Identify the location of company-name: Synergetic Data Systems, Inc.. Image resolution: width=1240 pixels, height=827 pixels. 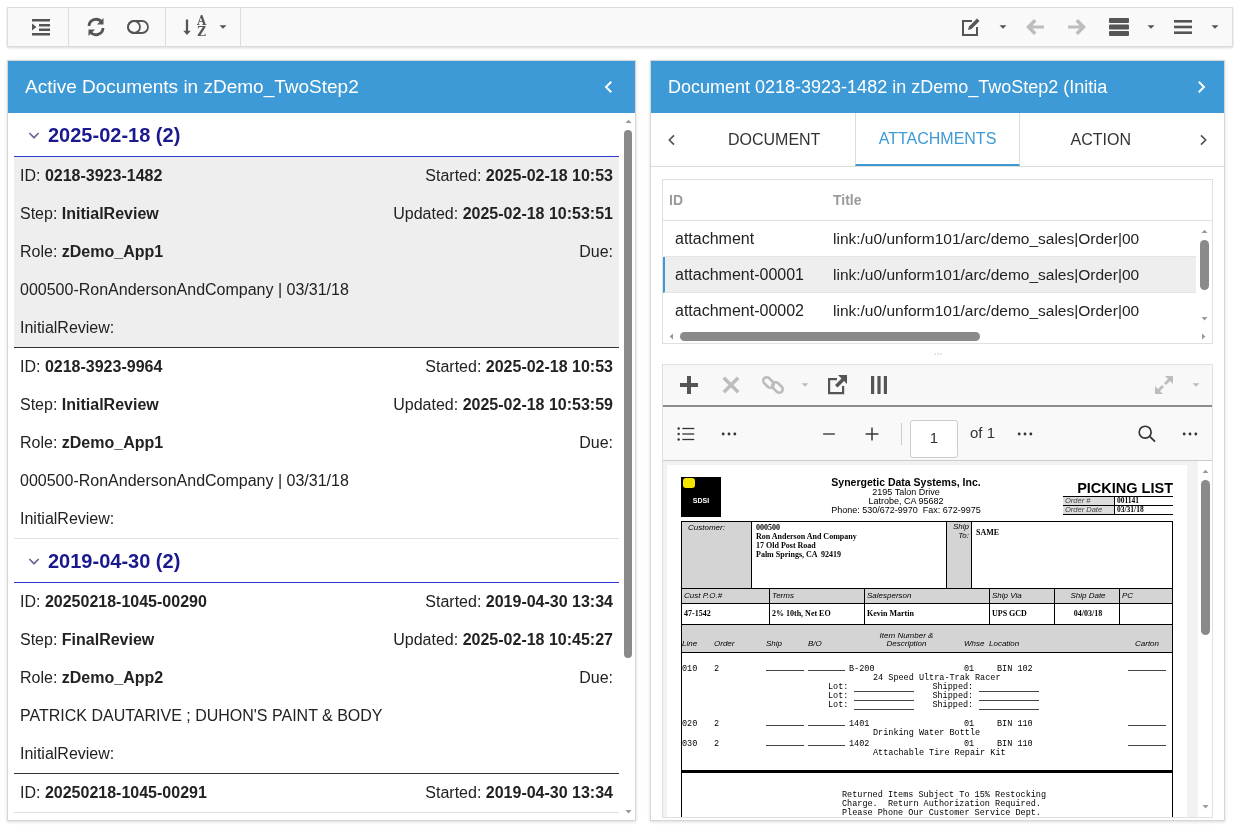
(906, 482).